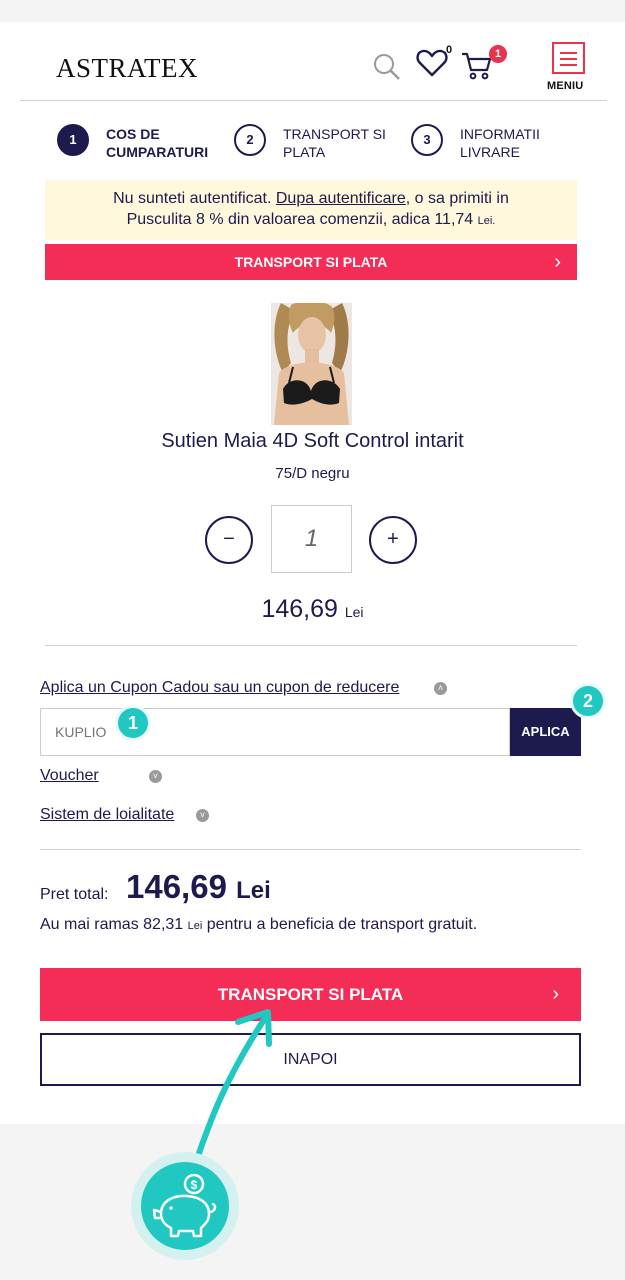 The image size is (625, 1280). I want to click on loyalty-link: Sistem de loialitate, so click(107, 815).